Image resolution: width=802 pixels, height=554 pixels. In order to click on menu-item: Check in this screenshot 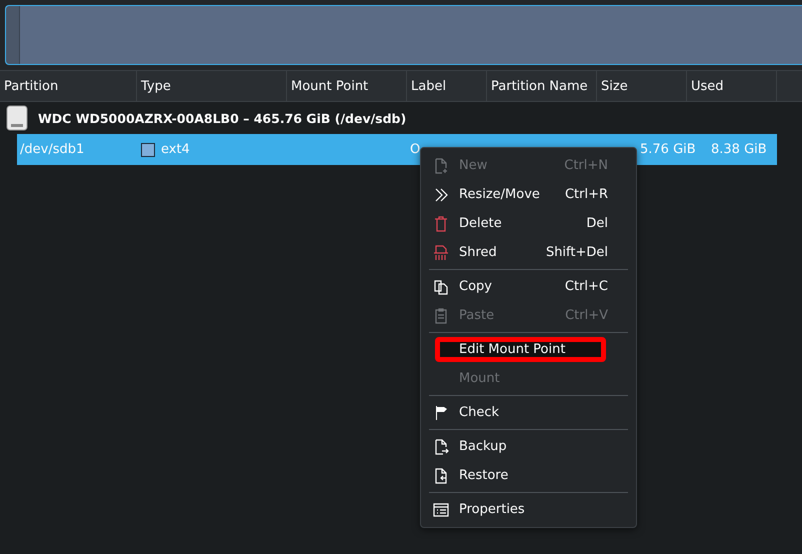, I will do `click(528, 412)`.